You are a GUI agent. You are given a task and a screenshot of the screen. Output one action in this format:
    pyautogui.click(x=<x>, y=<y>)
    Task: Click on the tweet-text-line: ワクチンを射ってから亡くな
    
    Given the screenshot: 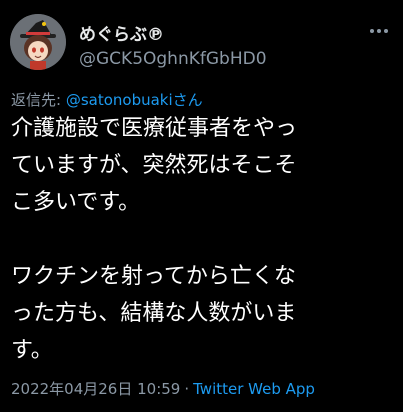 What is the action you would take?
    pyautogui.click(x=153, y=276)
    